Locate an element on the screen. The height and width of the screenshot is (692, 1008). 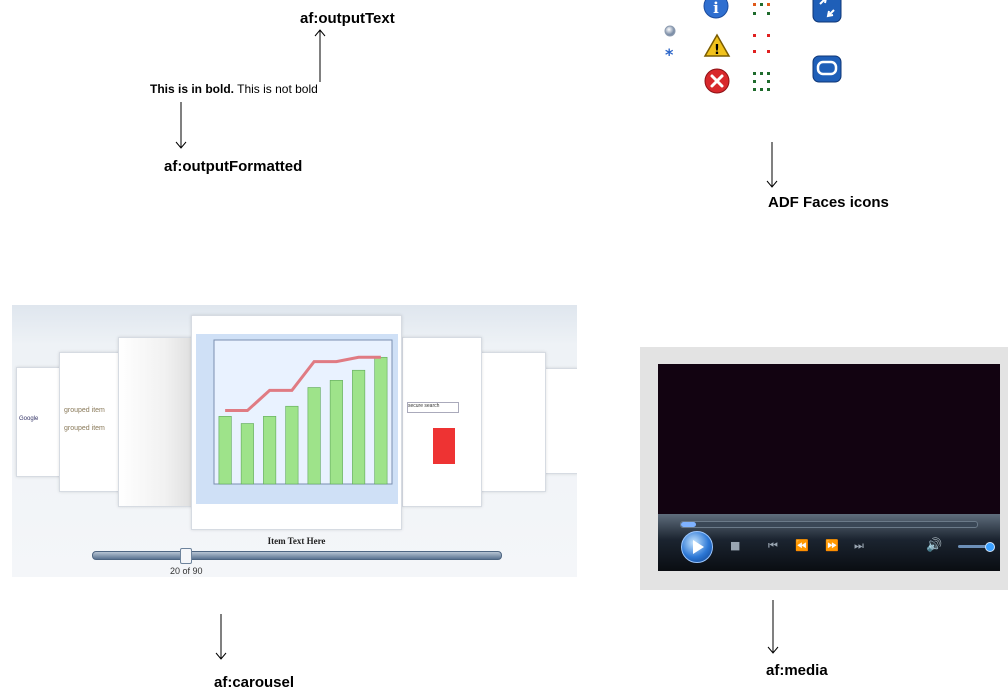
secure-search-field: secure search is located at coordinates (433, 407).